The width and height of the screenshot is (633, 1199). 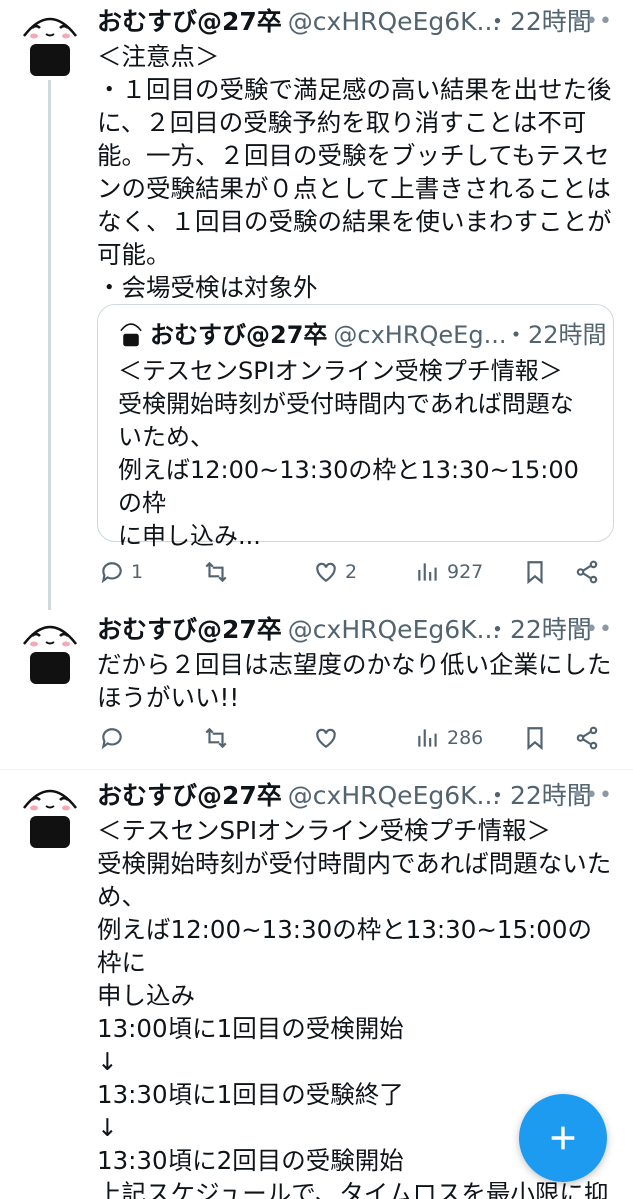 I want to click on thread-line, so click(x=49, y=345).